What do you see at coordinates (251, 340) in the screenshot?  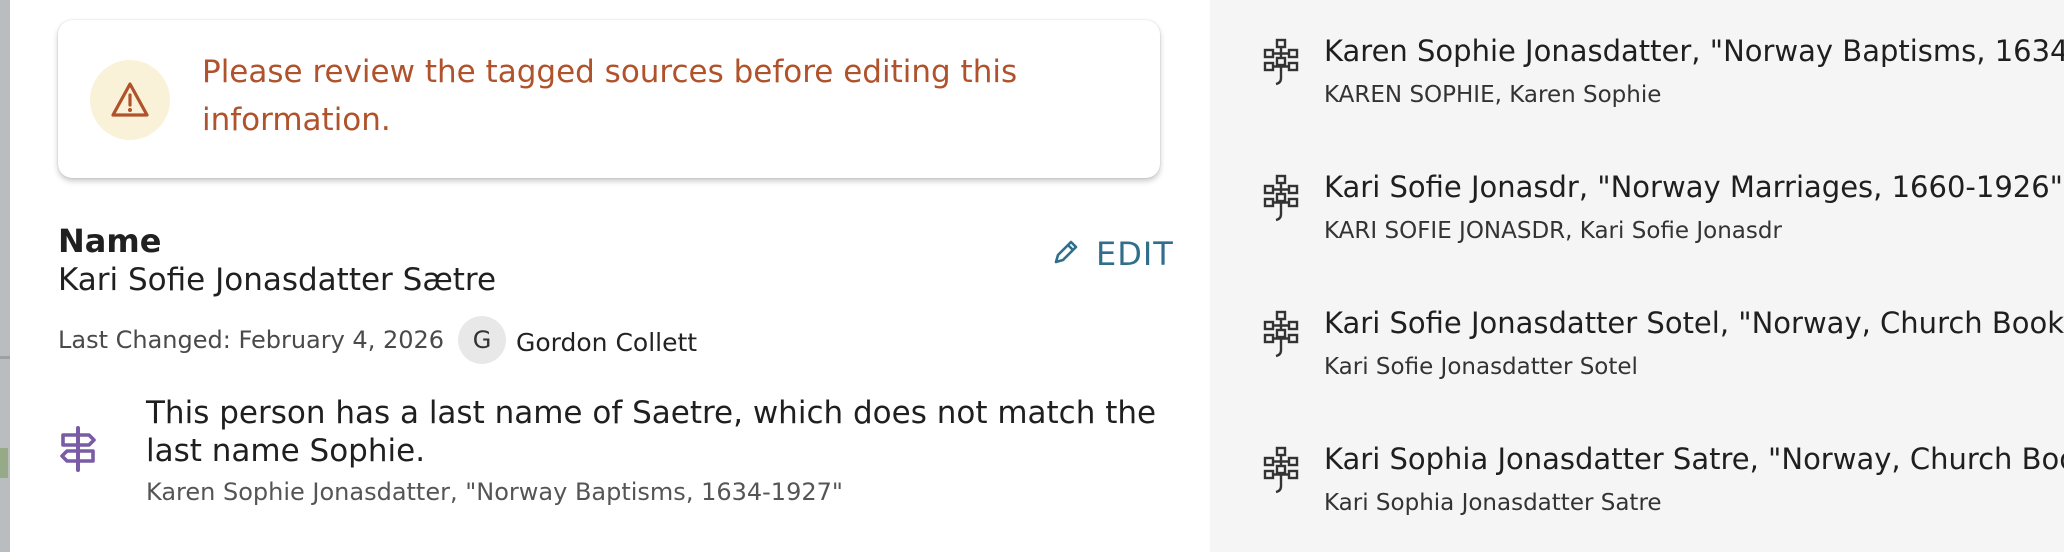 I see `last-changed-text: Last Changed: February 4, 2026` at bounding box center [251, 340].